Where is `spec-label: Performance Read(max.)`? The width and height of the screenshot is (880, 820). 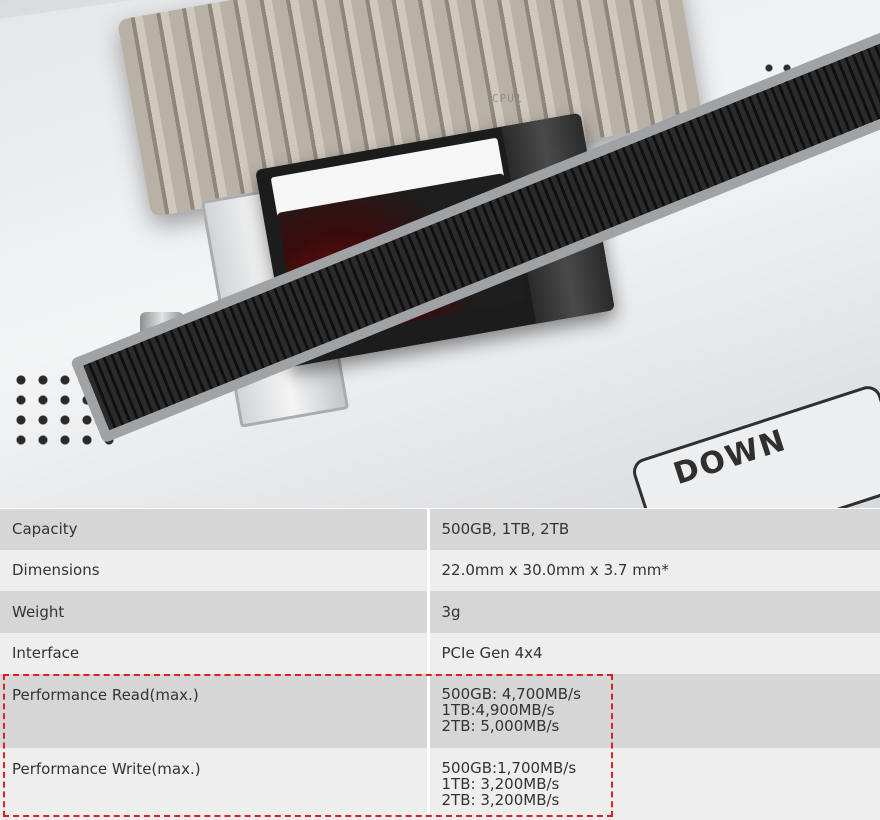 spec-label: Performance Read(max.) is located at coordinates (215, 711).